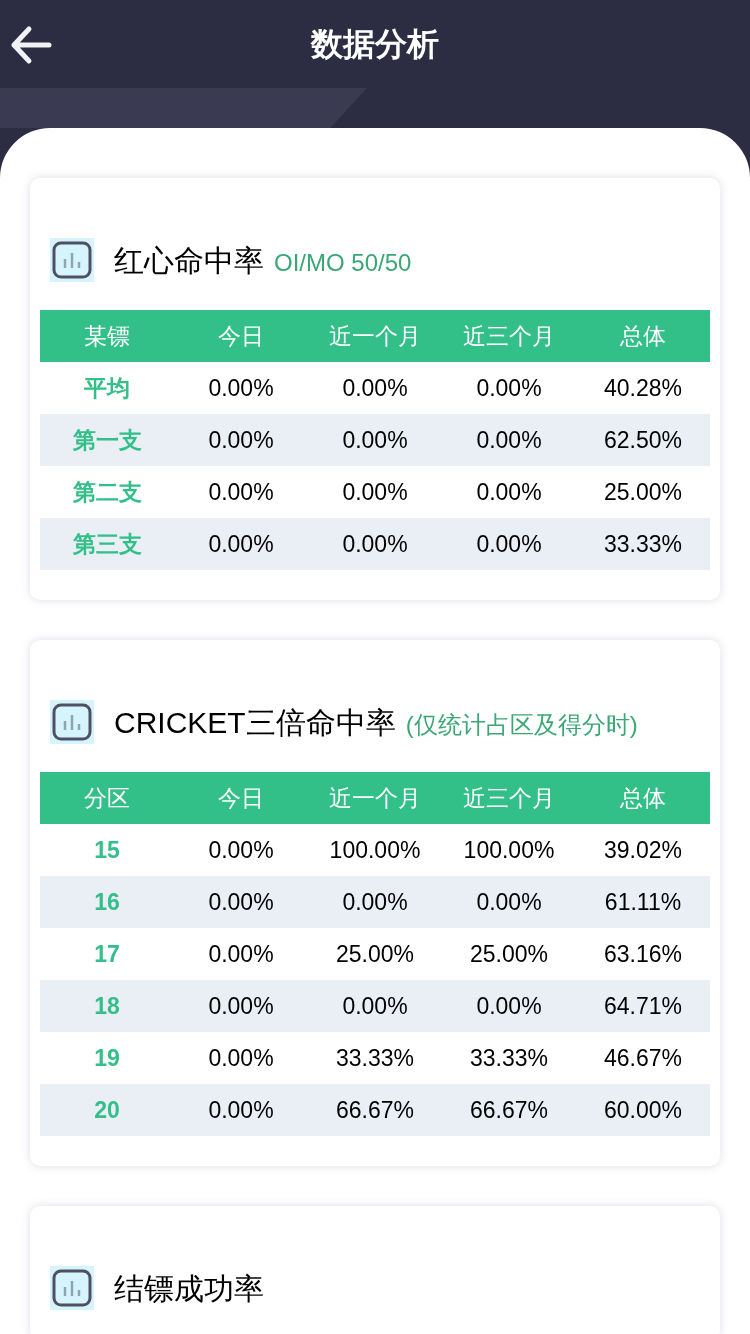 The height and width of the screenshot is (1334, 750). Describe the element at coordinates (643, 440) in the screenshot. I see `table-cell-text: 62.50%` at that location.